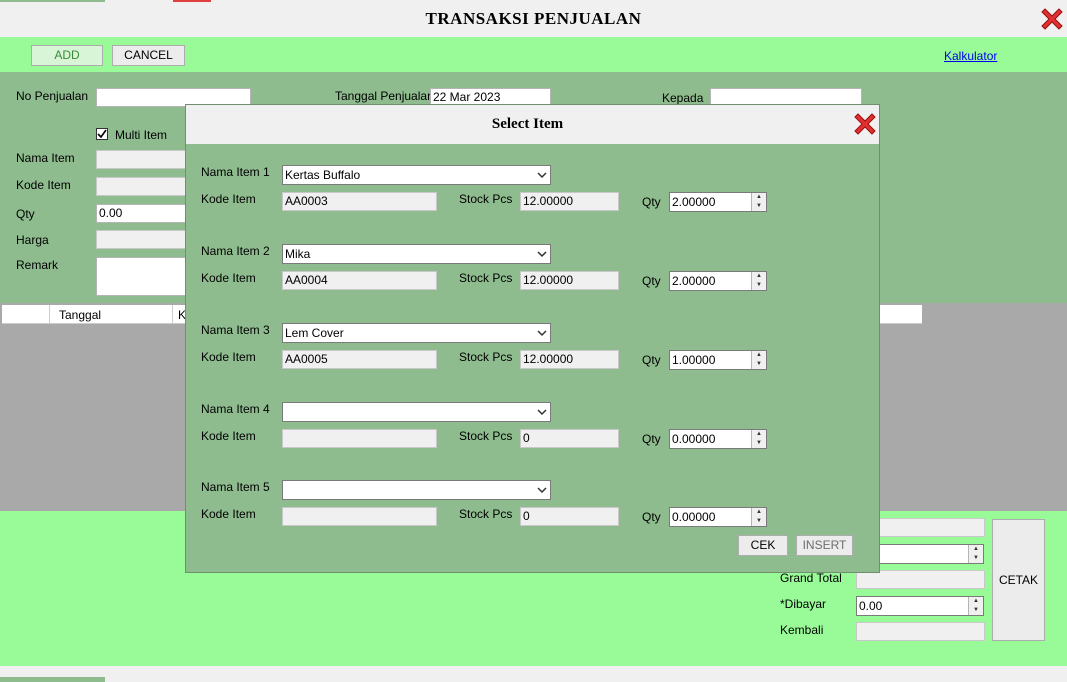 The width and height of the screenshot is (1067, 682). What do you see at coordinates (141, 135) in the screenshot?
I see `multi-item-label: Multi Item` at bounding box center [141, 135].